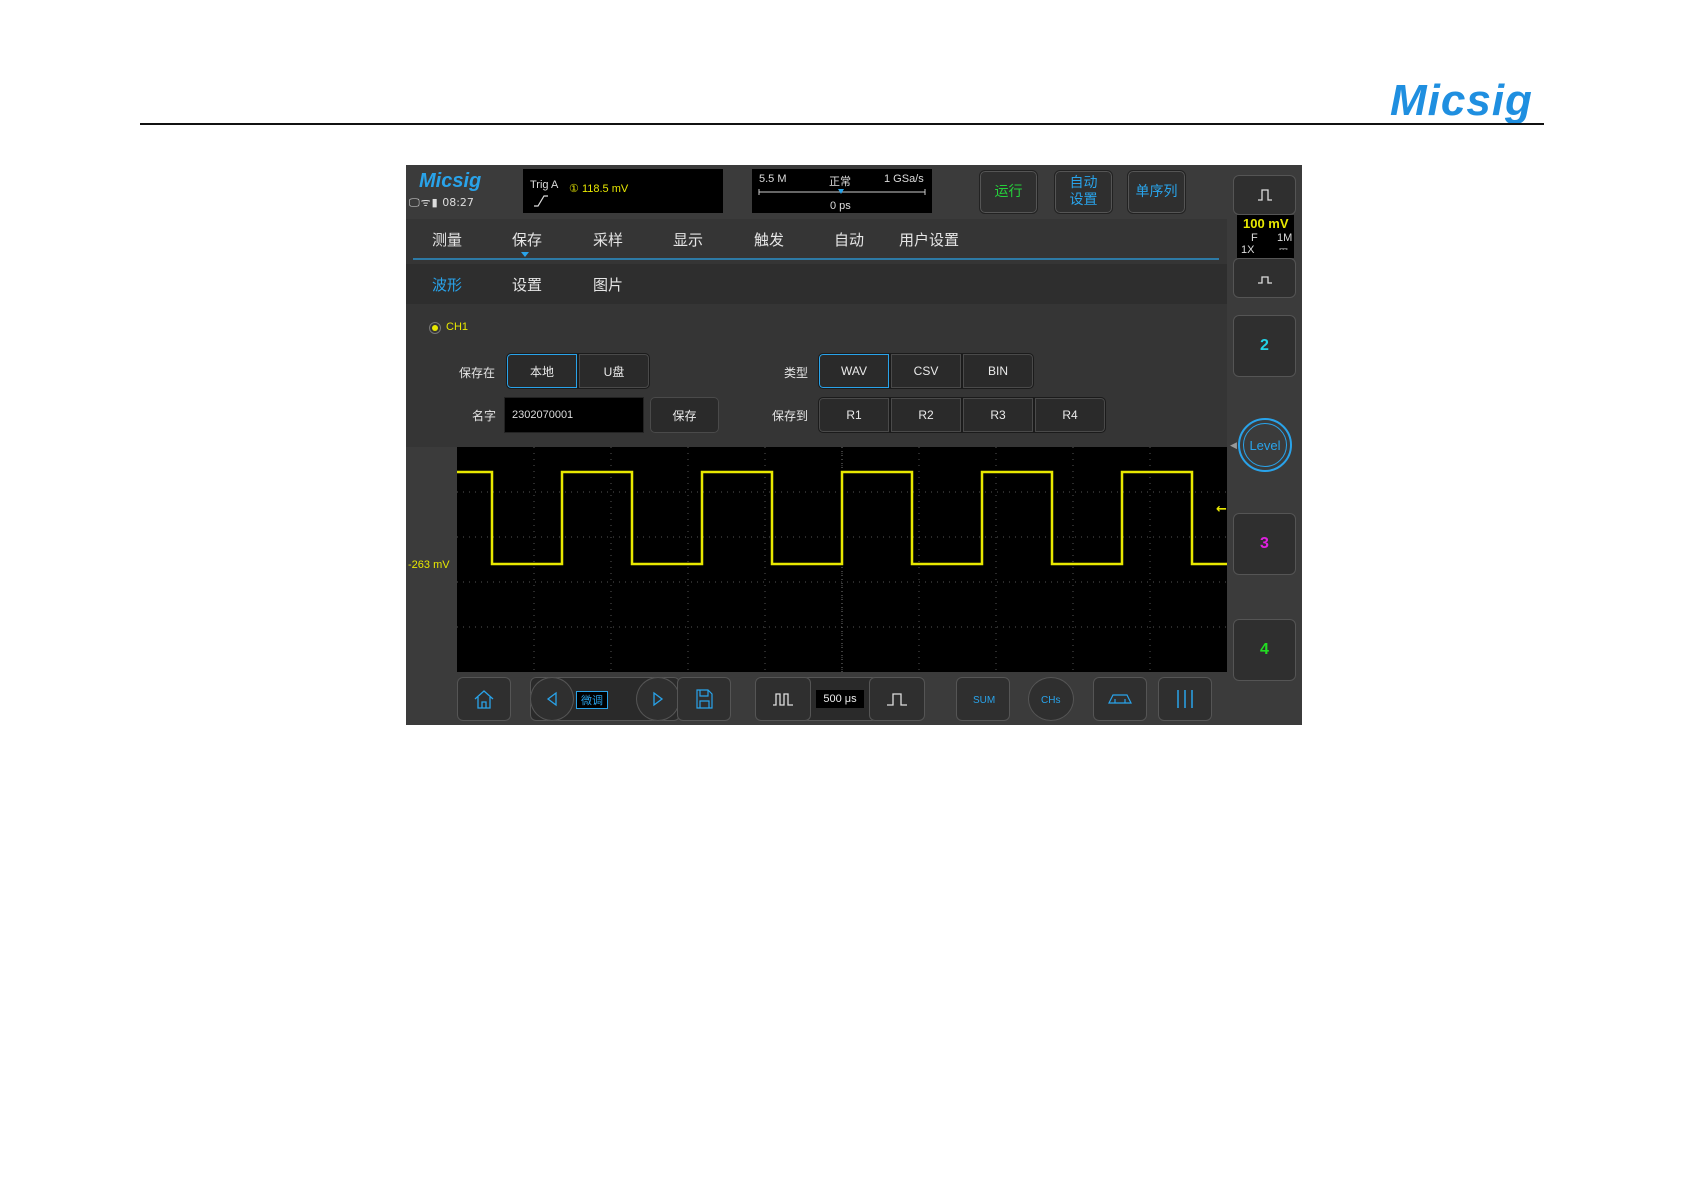 This screenshot has height=1192, width=1685. Describe the element at coordinates (929, 239) in the screenshot. I see `tab-user-settings: 用户设置` at that location.